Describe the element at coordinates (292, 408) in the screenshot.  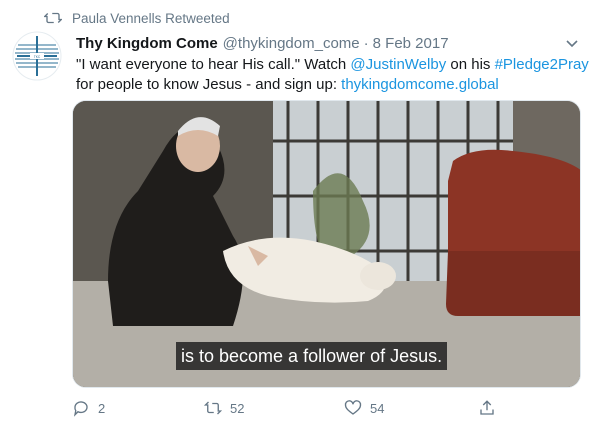
I see `tweet-actions: 2 52 54` at that location.